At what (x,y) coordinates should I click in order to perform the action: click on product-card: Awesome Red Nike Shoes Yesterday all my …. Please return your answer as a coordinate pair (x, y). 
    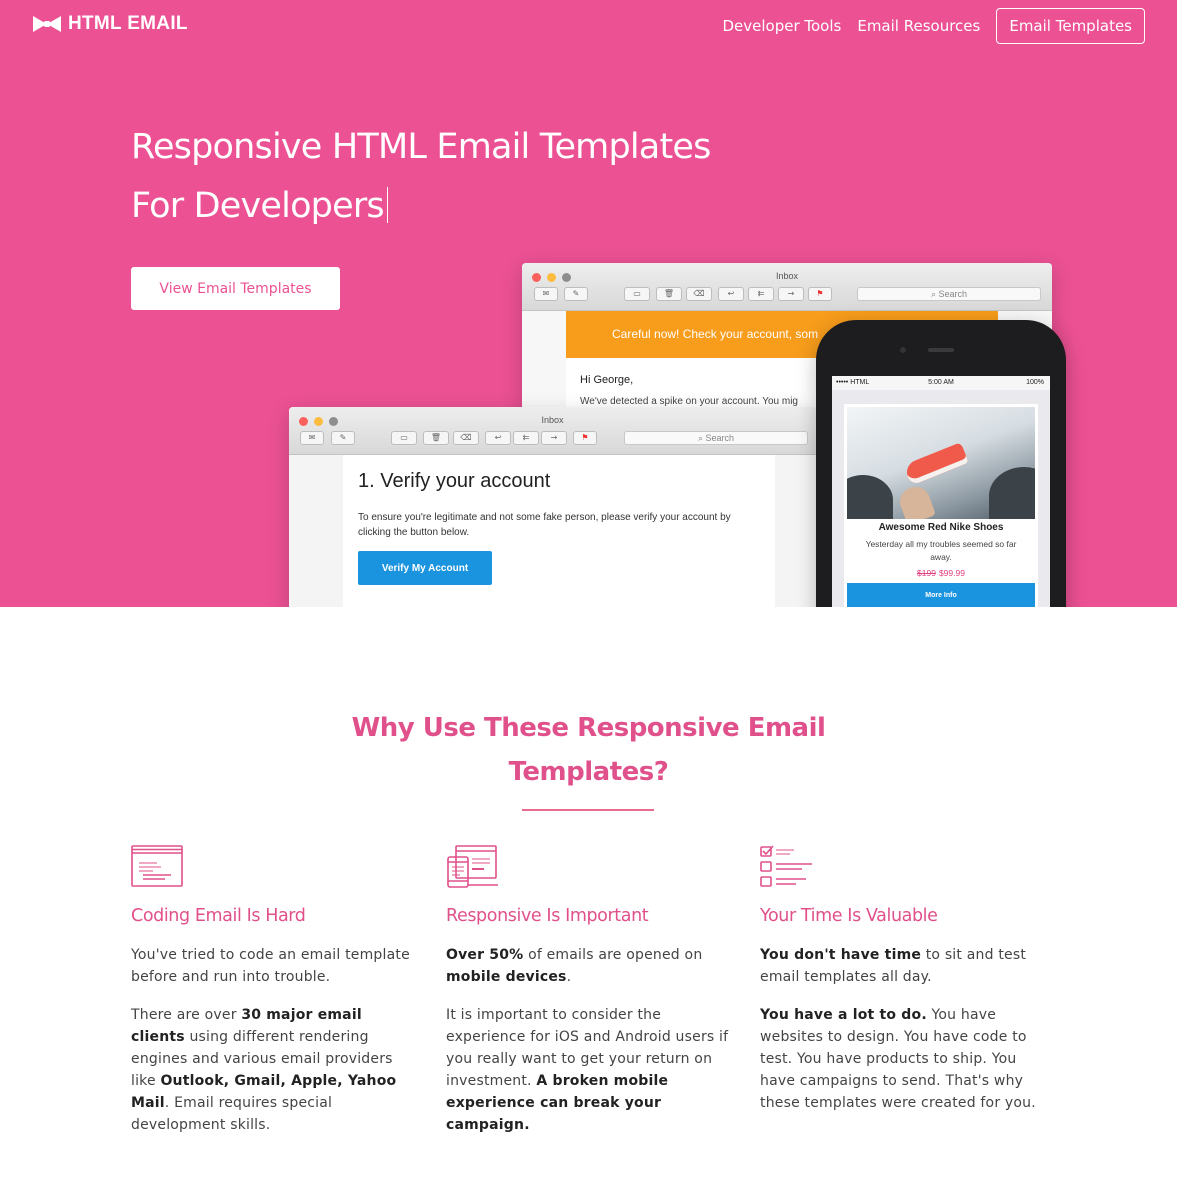
    Looking at the image, I should click on (941, 505).